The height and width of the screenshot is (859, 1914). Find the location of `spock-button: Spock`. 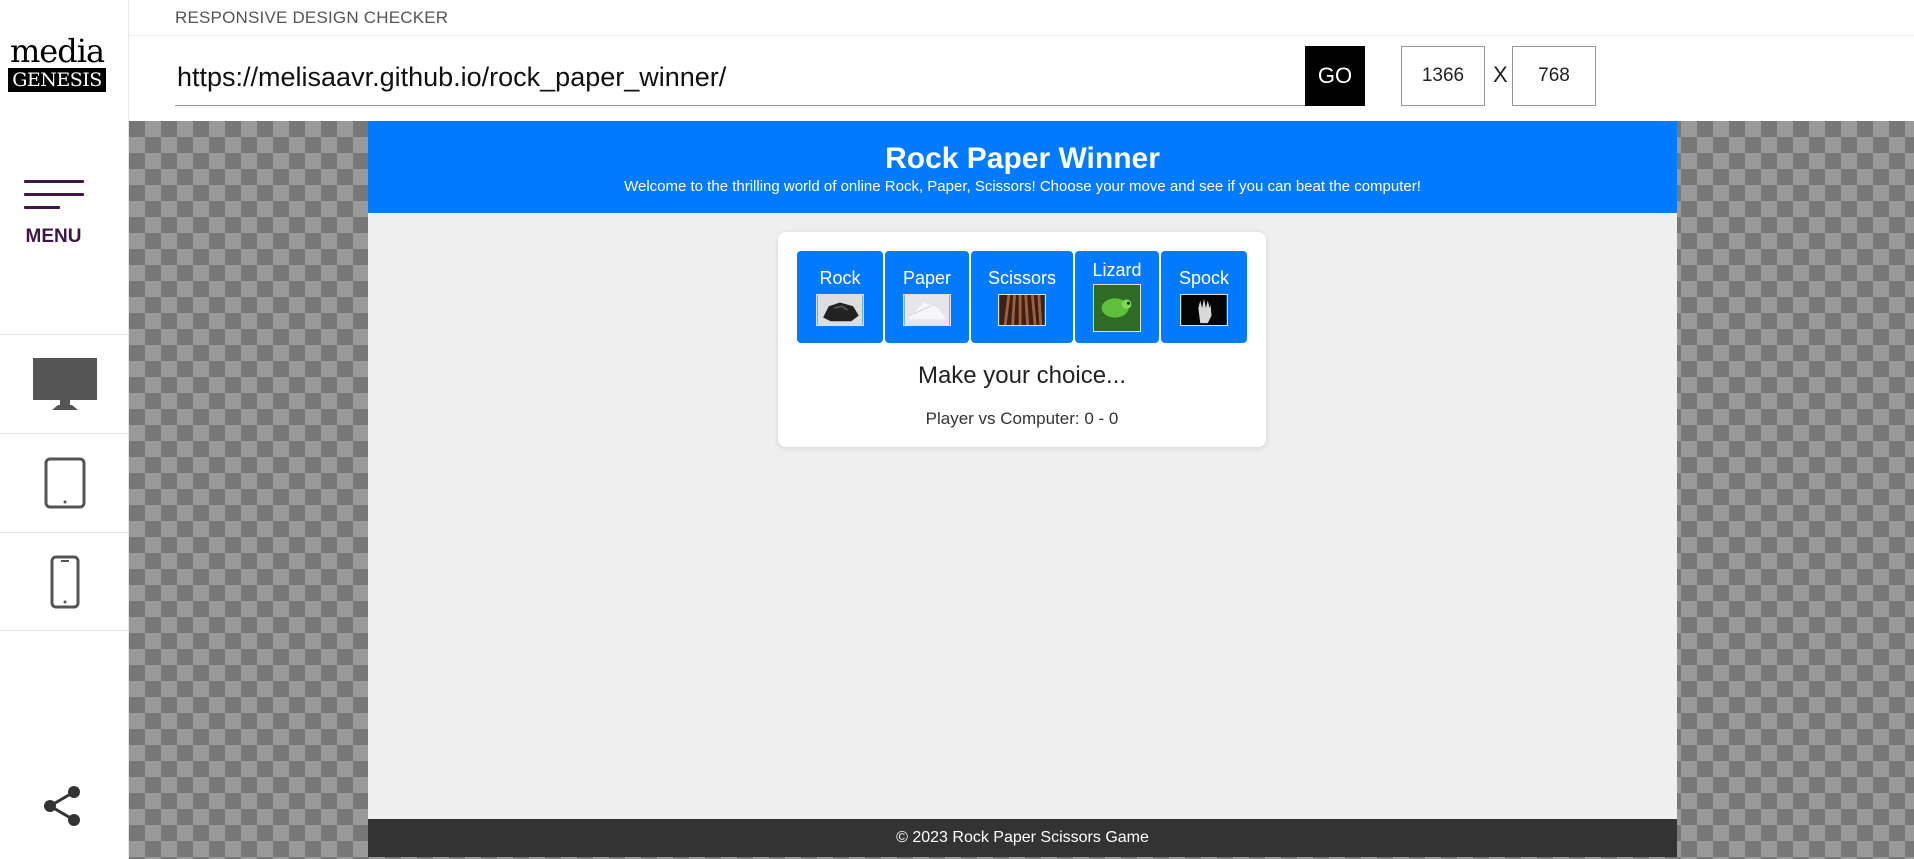

spock-button: Spock is located at coordinates (1204, 297).